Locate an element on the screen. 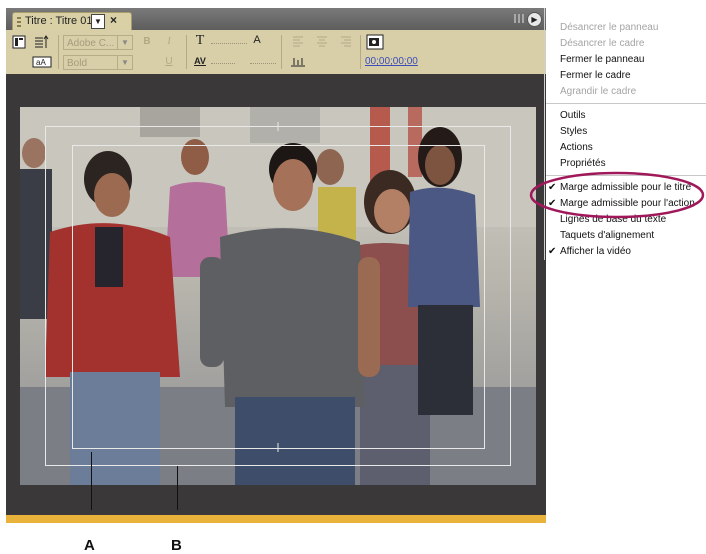  tab-grip-icon is located at coordinates (19, 22).